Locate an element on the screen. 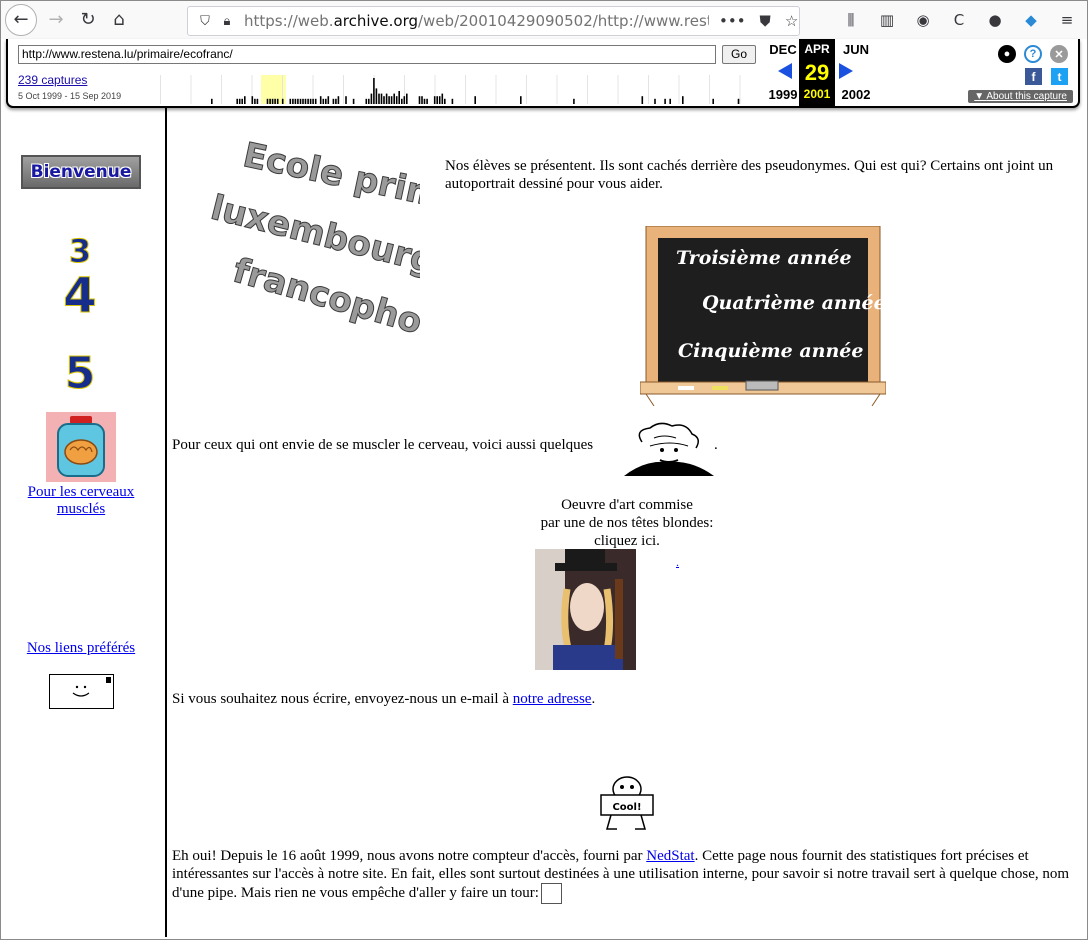 This screenshot has width=1088, height=940. extension-3-icon: ◆ is located at coordinates (1031, 20).